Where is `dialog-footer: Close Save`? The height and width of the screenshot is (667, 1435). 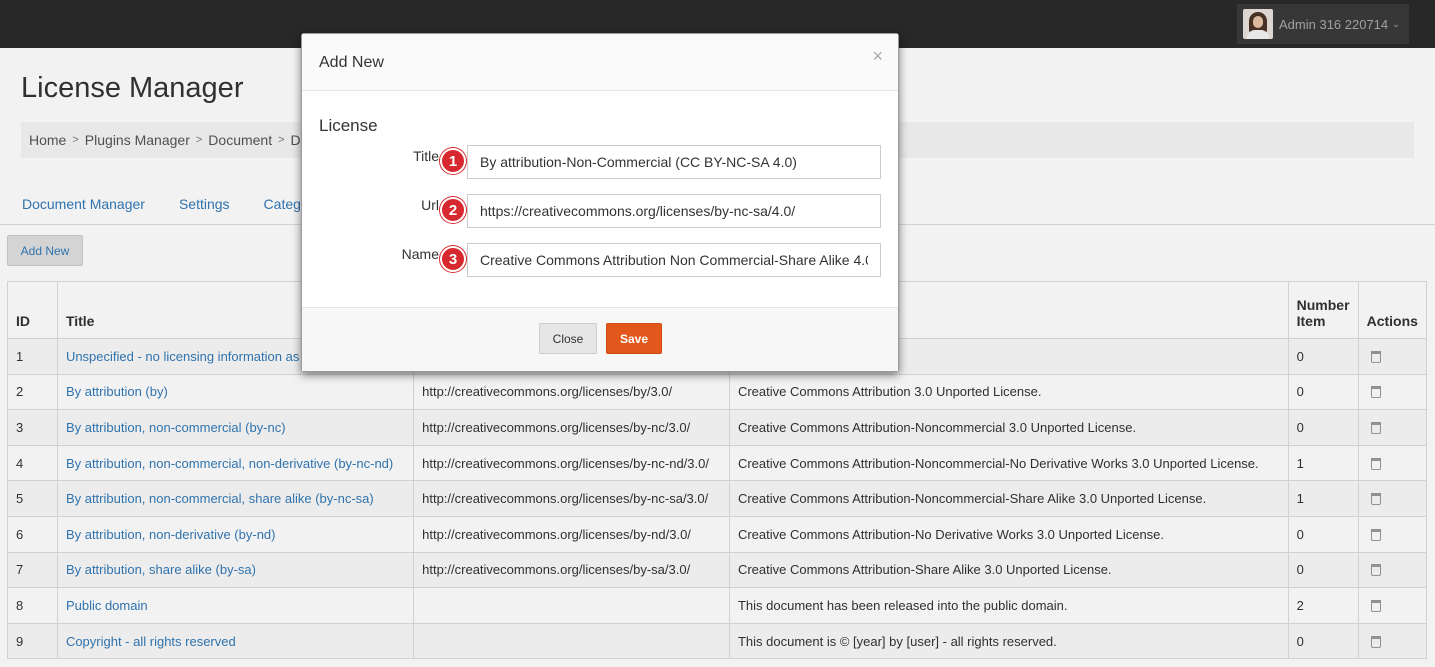
dialog-footer: Close Save is located at coordinates (600, 339).